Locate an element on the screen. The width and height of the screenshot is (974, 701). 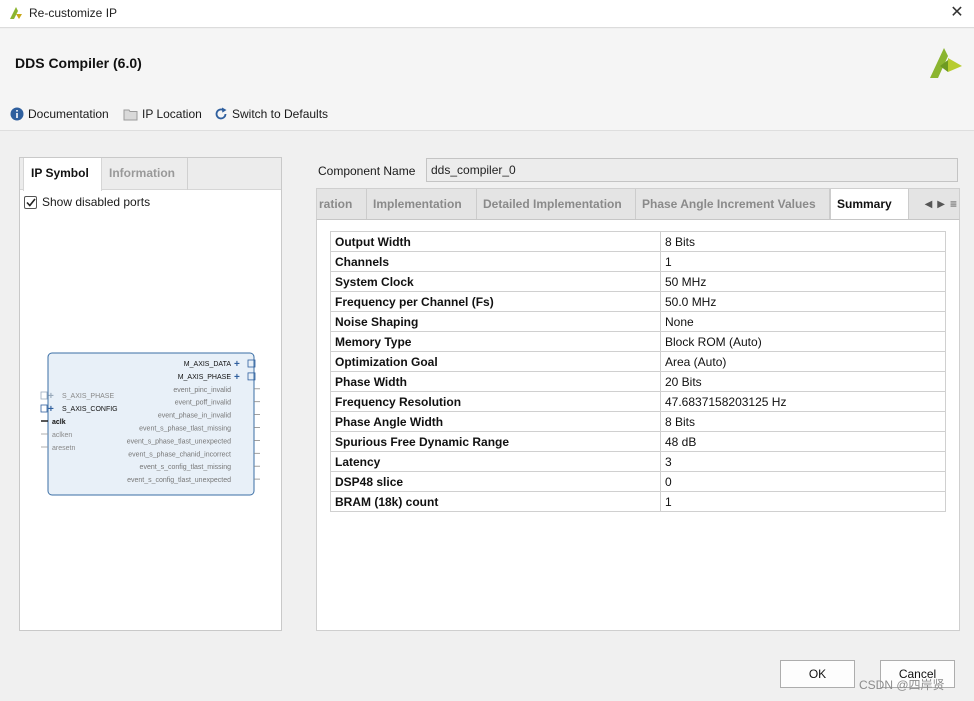
refresh-icon is located at coordinates (221, 113).